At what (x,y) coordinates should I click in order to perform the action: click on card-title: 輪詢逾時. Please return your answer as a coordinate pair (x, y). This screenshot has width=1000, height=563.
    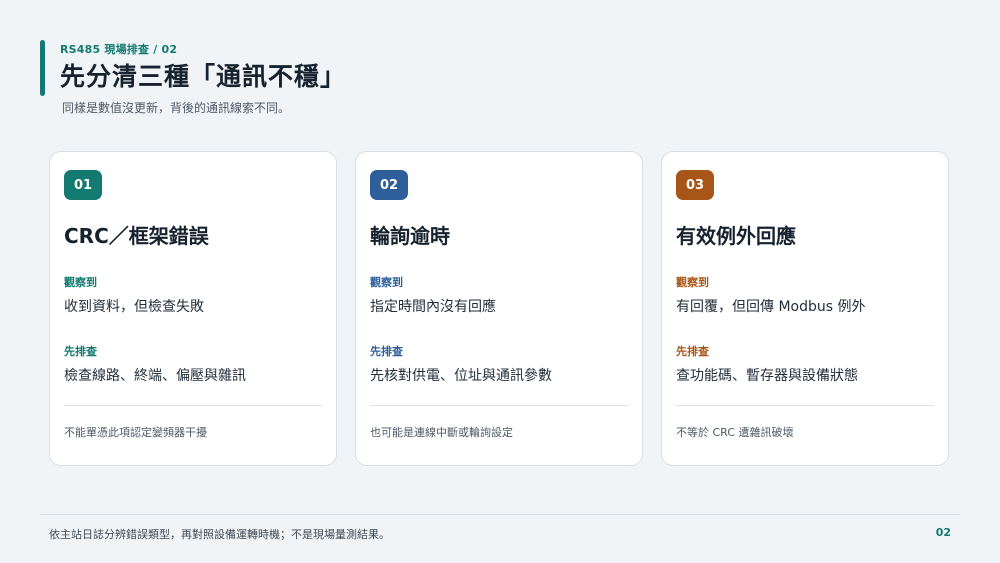
    Looking at the image, I should click on (410, 236).